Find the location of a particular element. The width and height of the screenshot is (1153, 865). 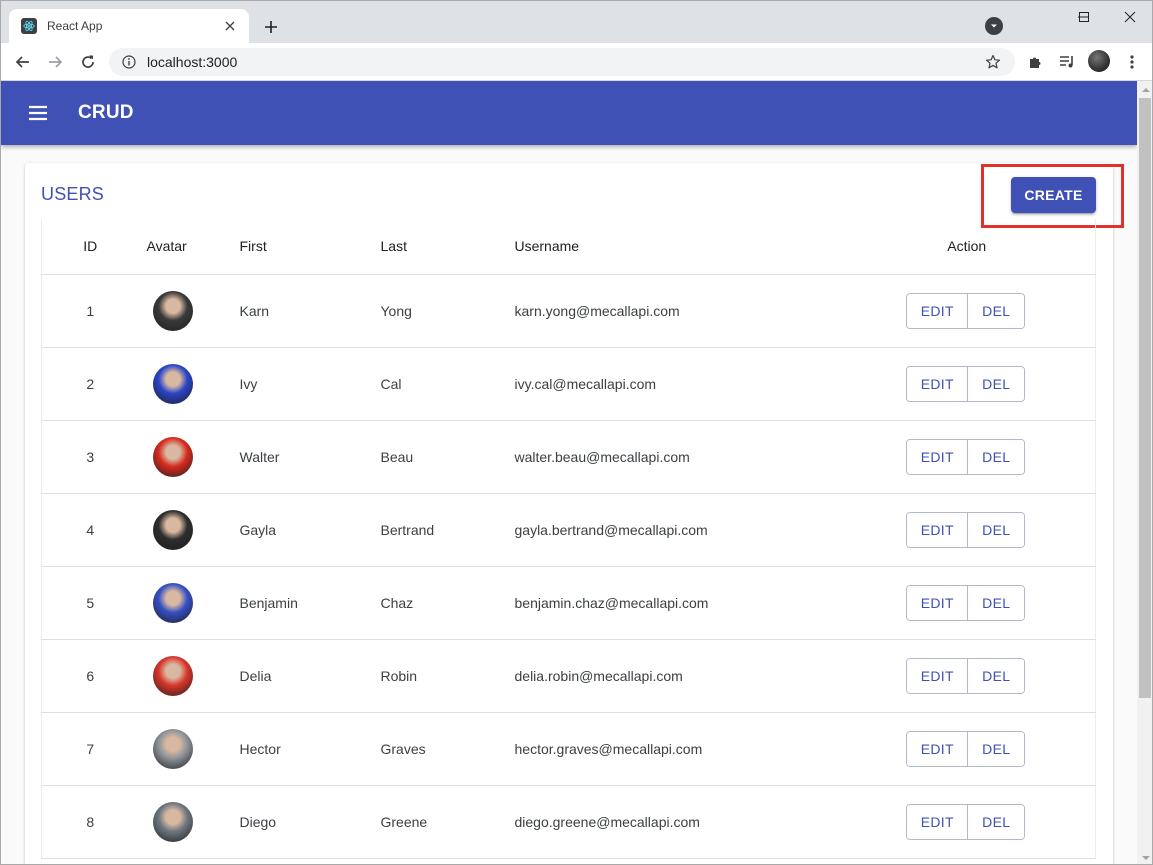

cell-last: Bertrand is located at coordinates (447, 530).